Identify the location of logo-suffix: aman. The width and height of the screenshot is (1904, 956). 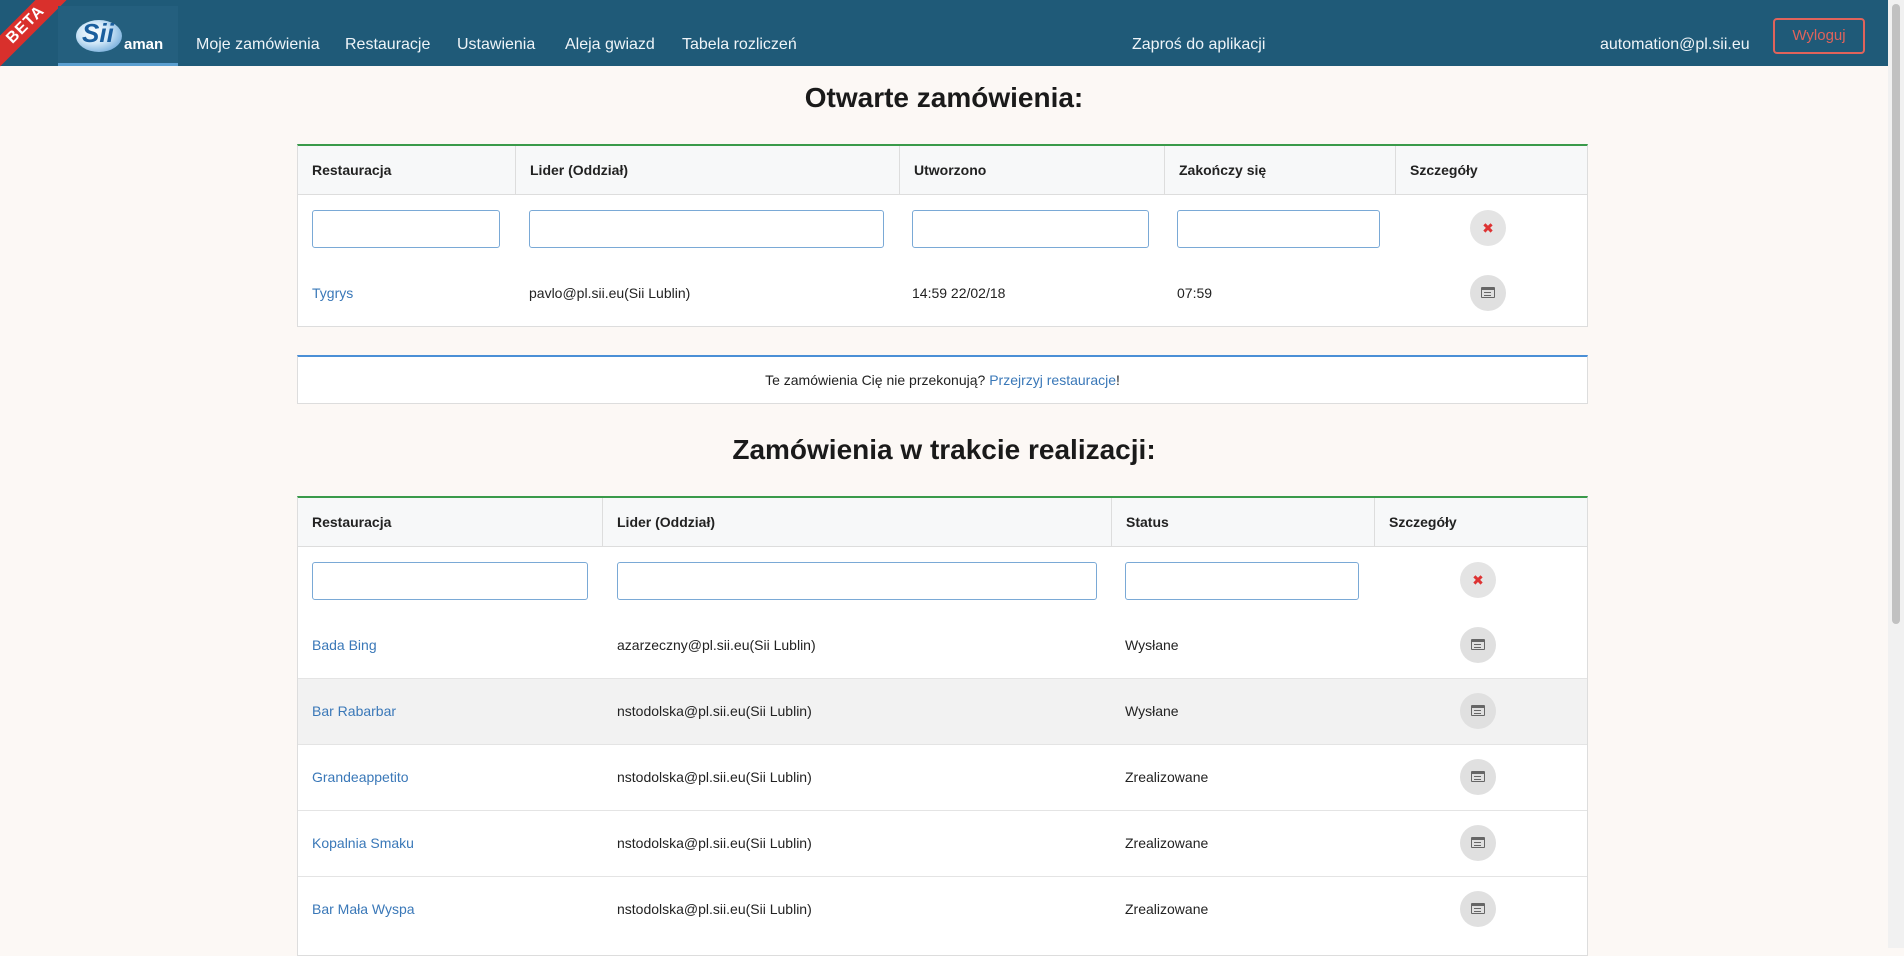
(144, 44).